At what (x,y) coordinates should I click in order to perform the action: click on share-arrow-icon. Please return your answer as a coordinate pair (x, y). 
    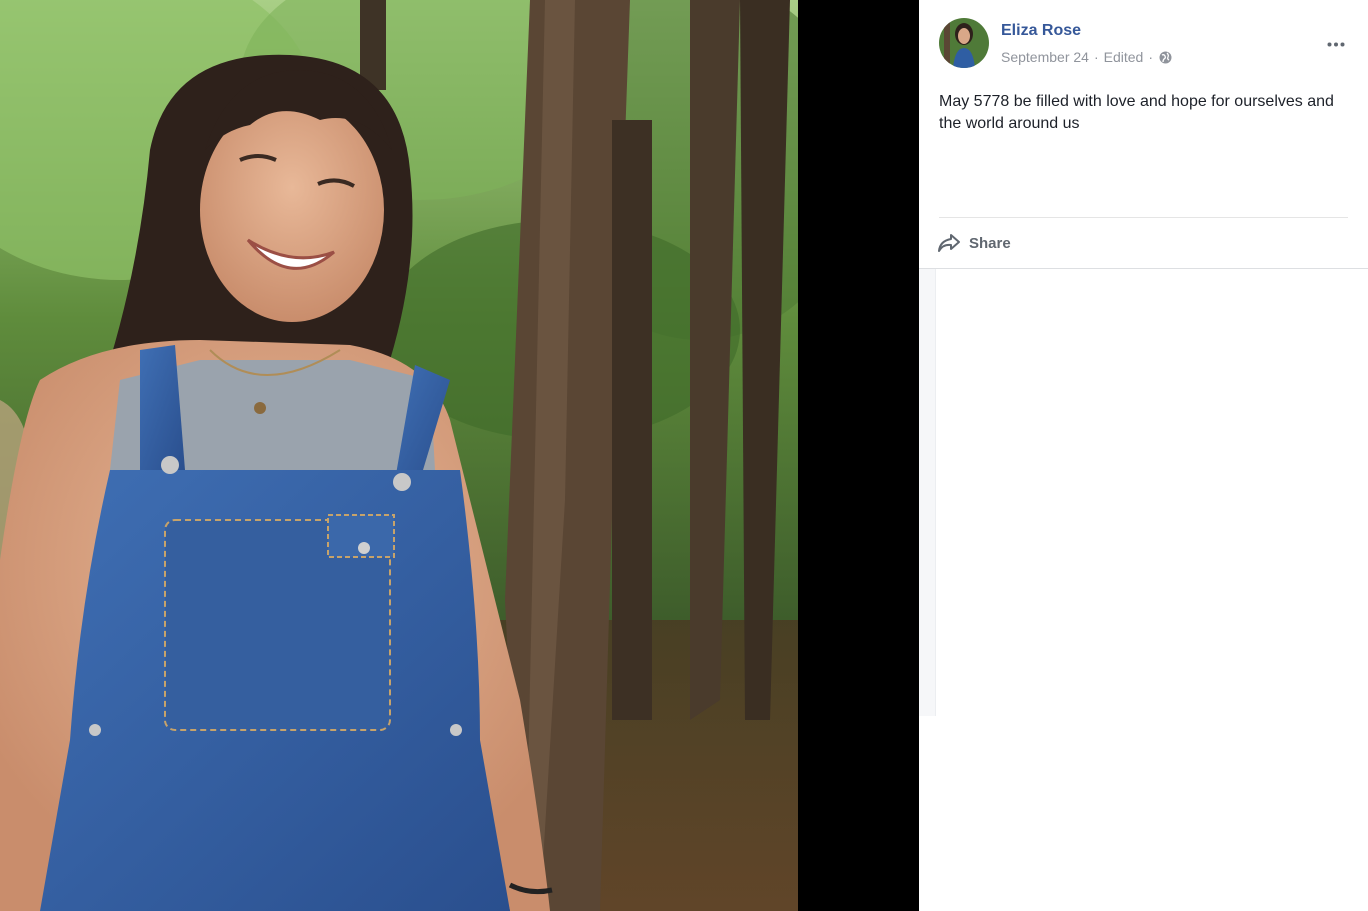
    Looking at the image, I should click on (949, 243).